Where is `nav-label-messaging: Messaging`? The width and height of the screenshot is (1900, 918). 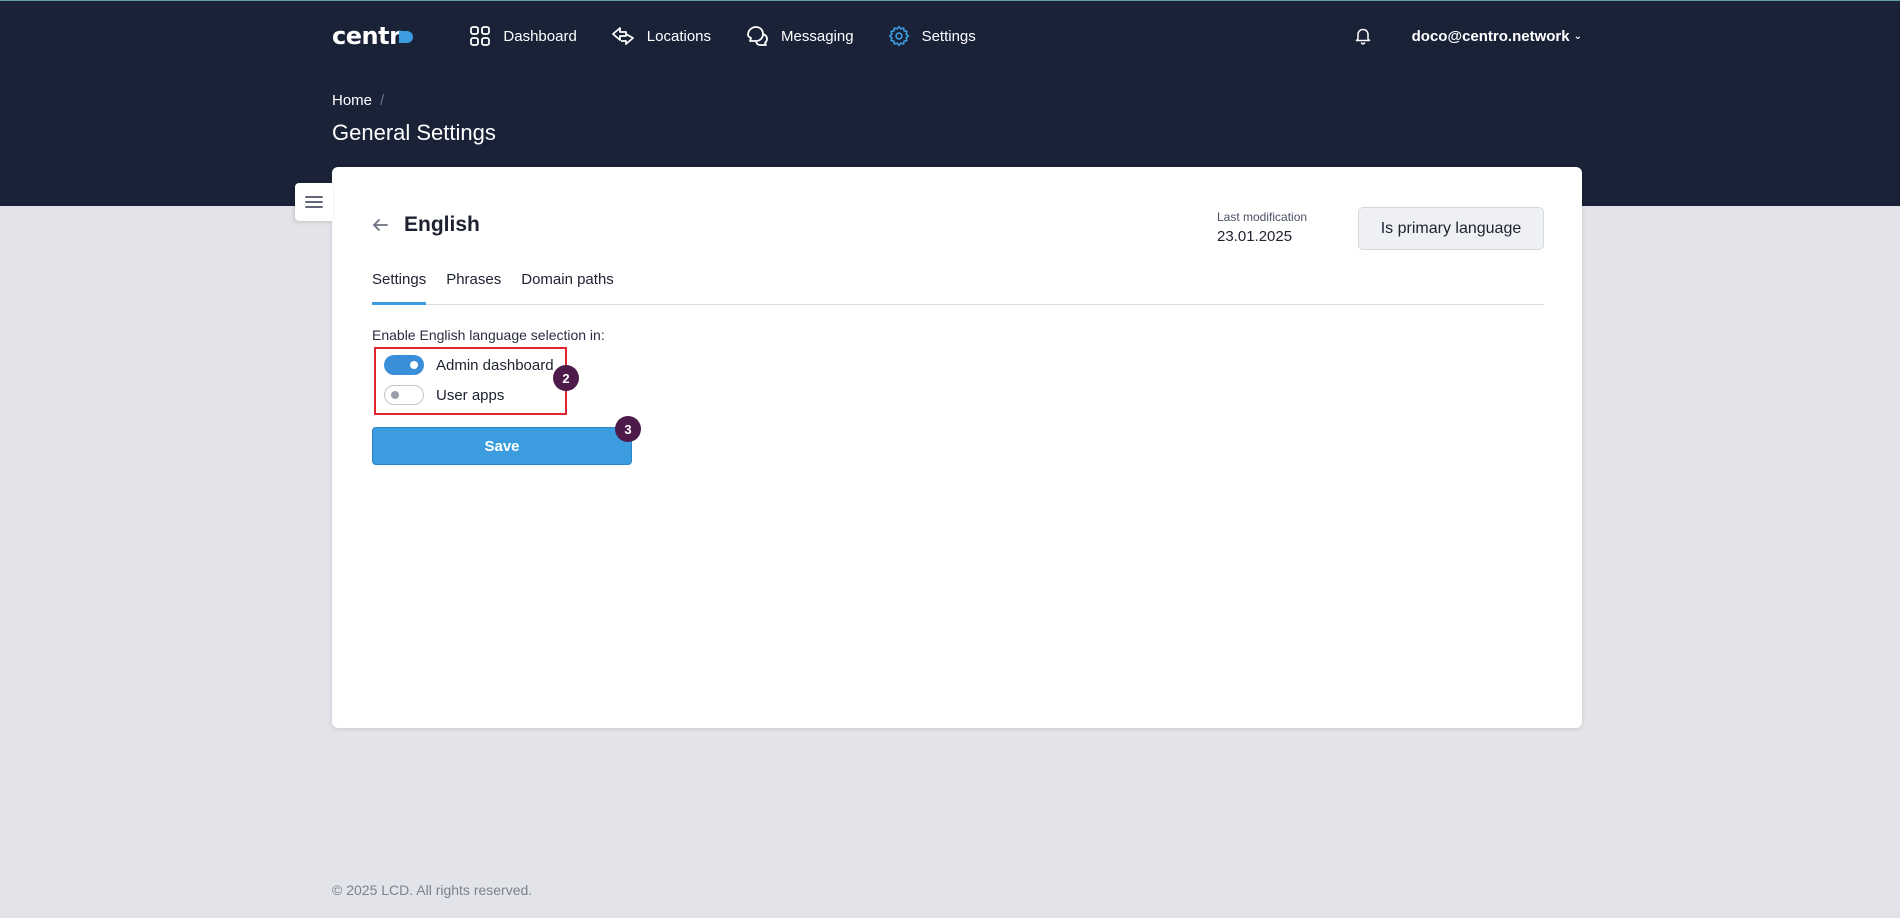
nav-label-messaging: Messaging is located at coordinates (817, 36).